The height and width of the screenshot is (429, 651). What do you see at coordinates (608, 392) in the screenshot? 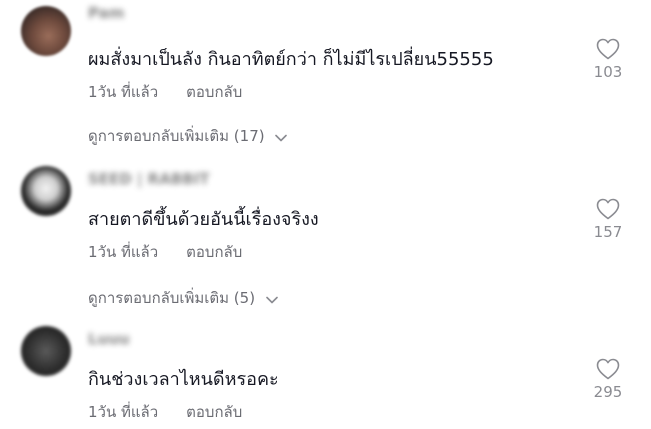
I see `like-count: 295` at bounding box center [608, 392].